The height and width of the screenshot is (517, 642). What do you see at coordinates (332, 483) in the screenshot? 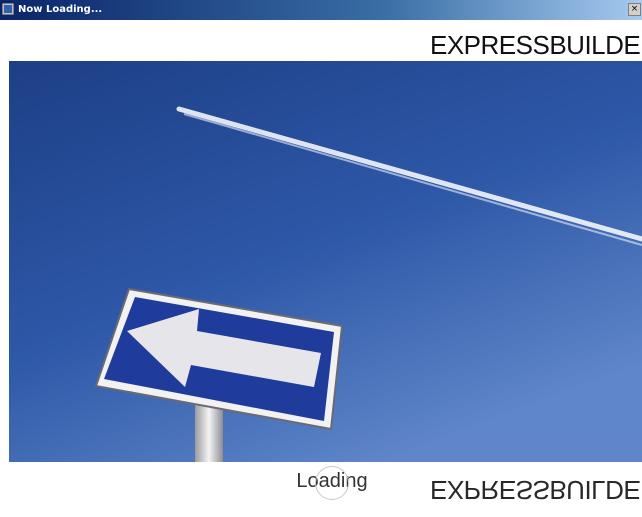
I see `spinner-icon` at bounding box center [332, 483].